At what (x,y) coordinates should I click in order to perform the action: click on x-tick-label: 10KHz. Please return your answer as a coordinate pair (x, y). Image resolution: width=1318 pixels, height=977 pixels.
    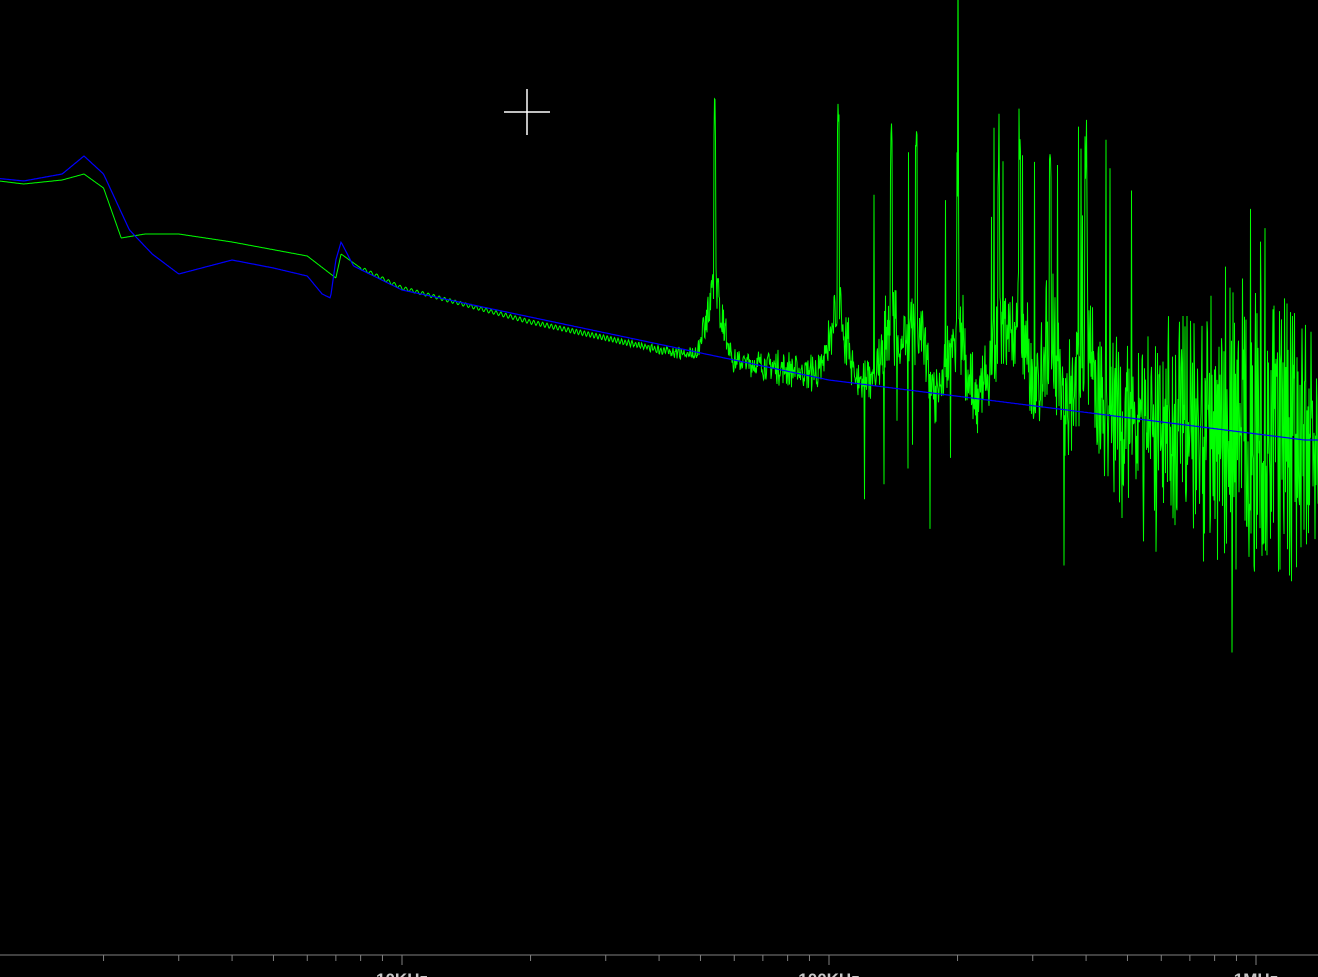
    Looking at the image, I should click on (402, 973).